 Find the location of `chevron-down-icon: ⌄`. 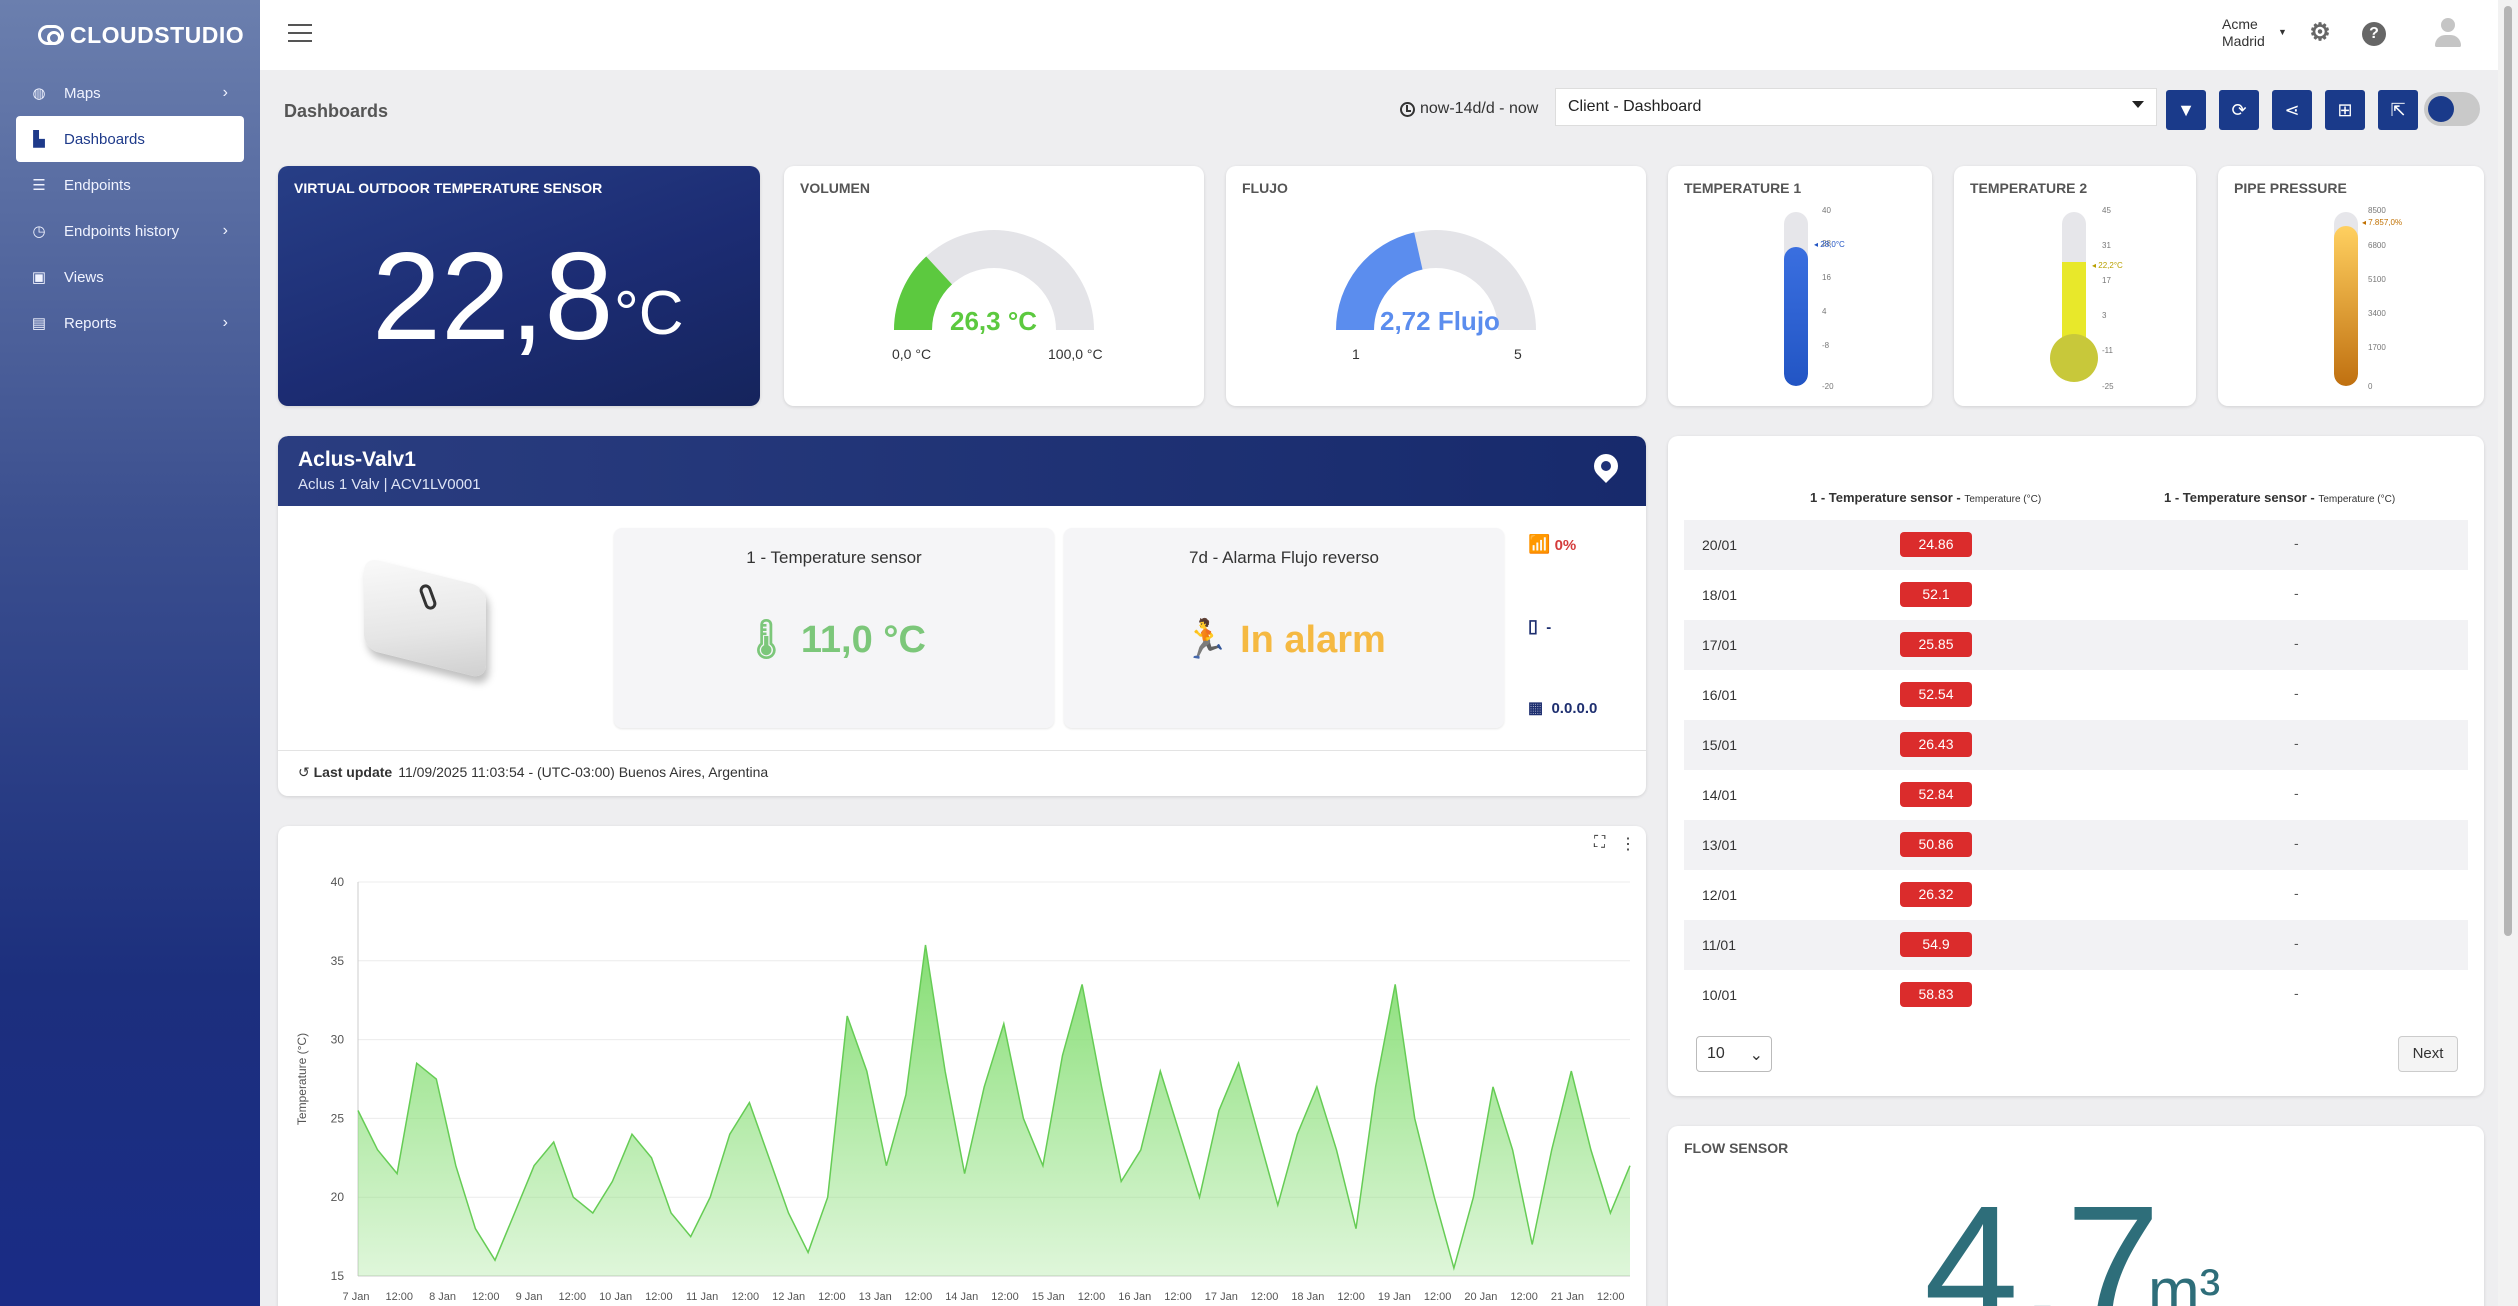

chevron-down-icon: ⌄ is located at coordinates (1756, 1055).